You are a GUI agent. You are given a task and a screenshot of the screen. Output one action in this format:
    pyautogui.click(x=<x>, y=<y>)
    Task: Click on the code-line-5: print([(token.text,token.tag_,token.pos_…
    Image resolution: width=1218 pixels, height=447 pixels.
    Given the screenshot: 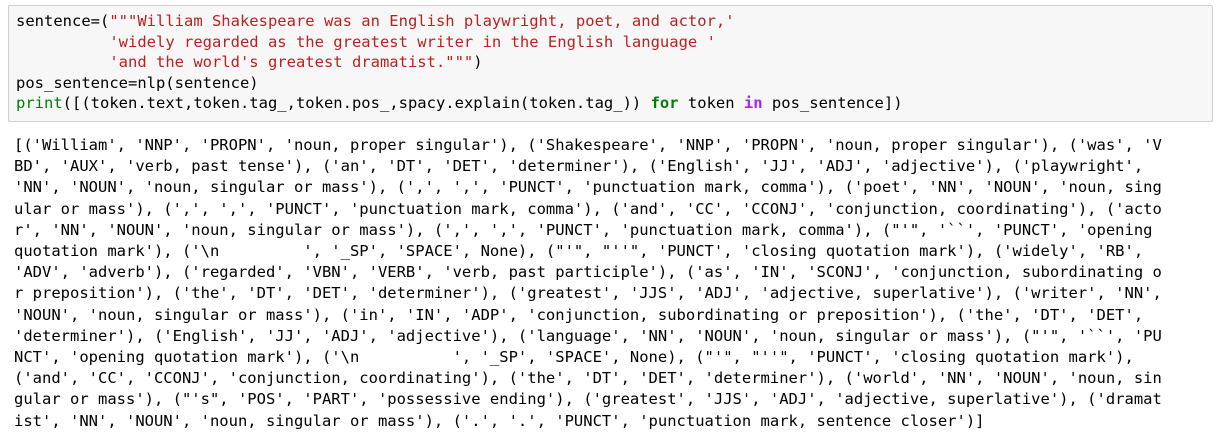 What is the action you would take?
    pyautogui.click(x=614, y=103)
    